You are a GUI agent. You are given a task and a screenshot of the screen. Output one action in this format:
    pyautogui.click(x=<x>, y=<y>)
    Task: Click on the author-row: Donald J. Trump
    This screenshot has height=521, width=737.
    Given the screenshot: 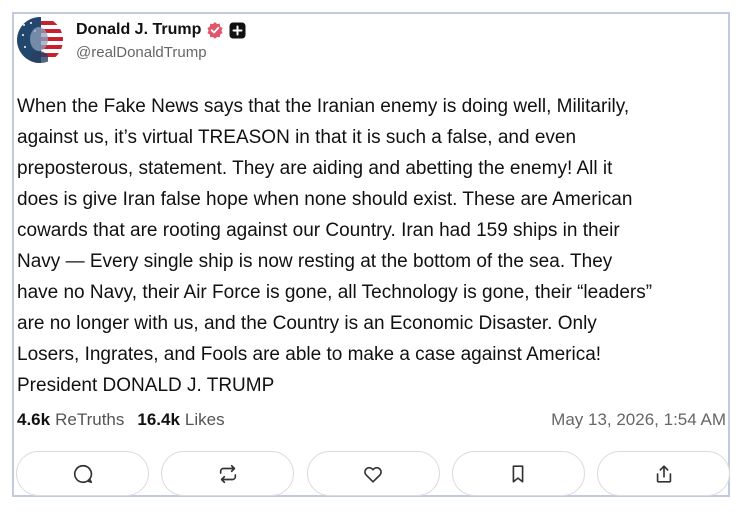 What is the action you would take?
    pyautogui.click(x=161, y=30)
    